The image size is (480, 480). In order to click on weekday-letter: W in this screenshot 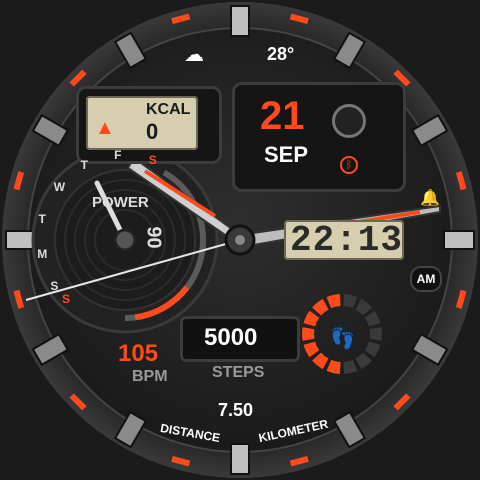, I will do `click(59, 187)`.